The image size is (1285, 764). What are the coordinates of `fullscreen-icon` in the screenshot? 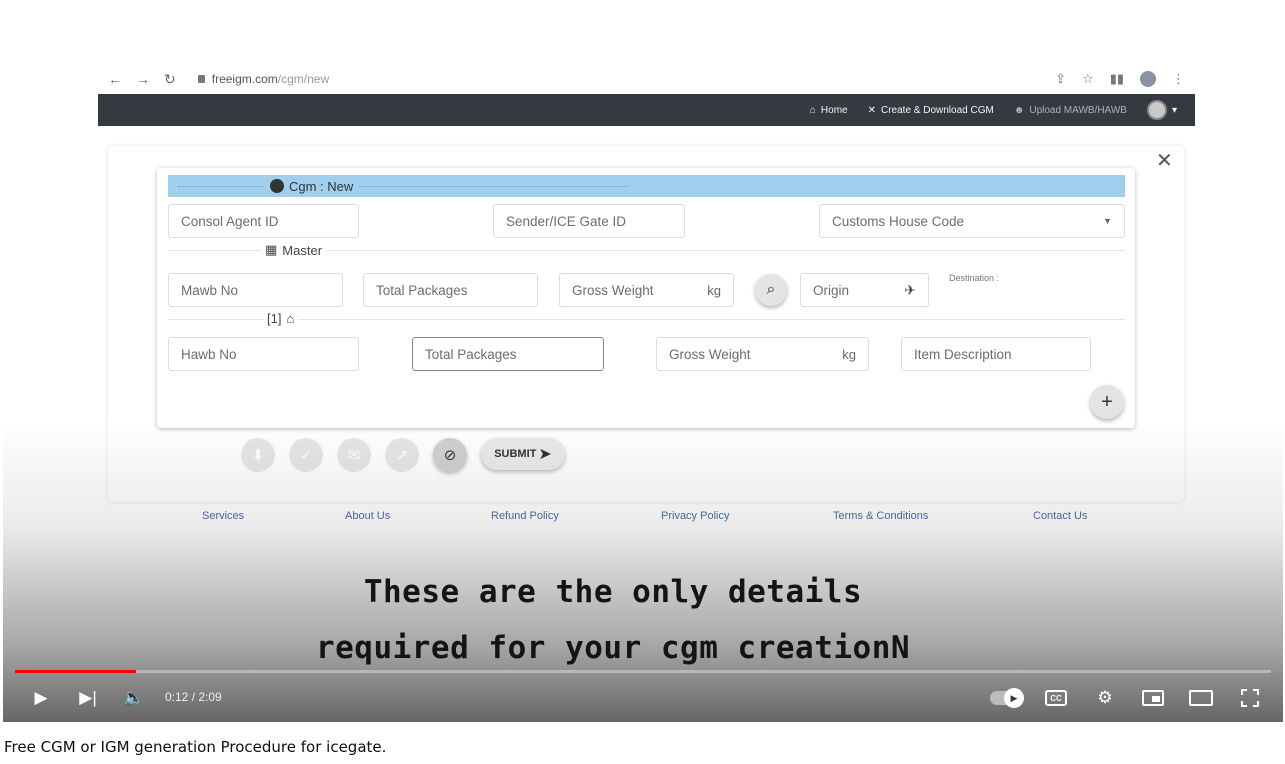 It's located at (1250, 698).